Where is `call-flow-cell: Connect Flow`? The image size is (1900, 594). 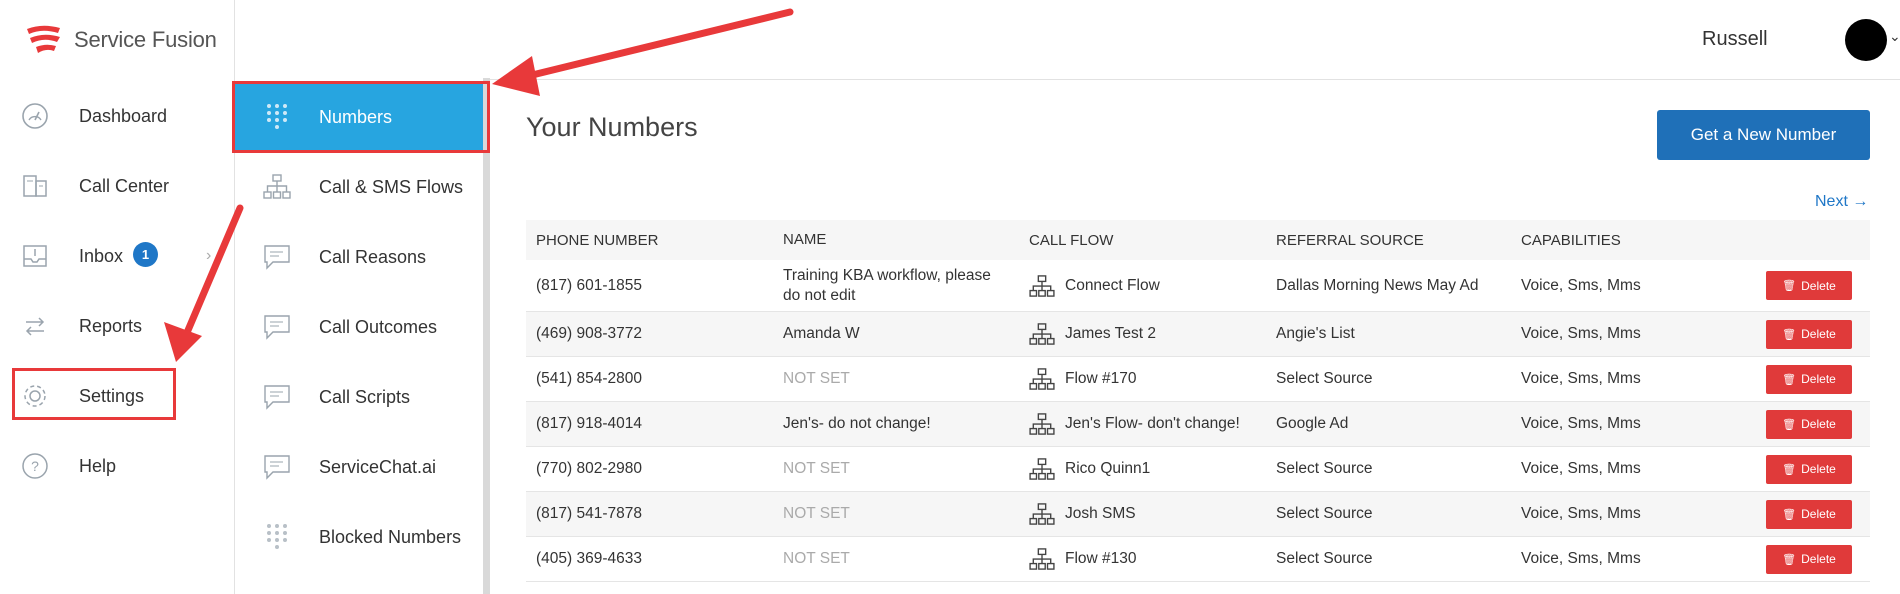
call-flow-cell: Connect Flow is located at coordinates (1094, 285).